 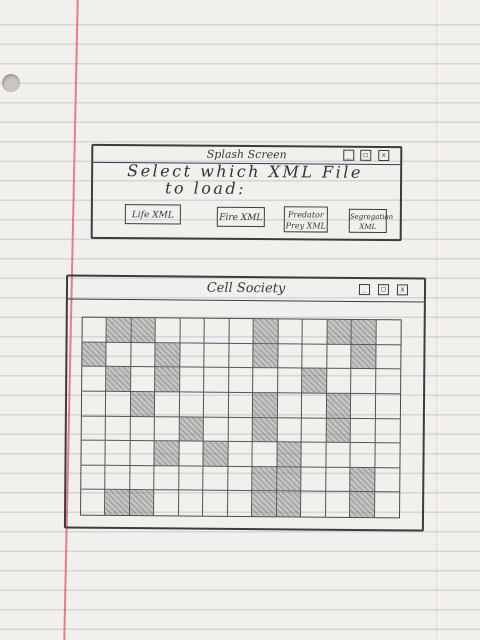 What do you see at coordinates (152, 214) in the screenshot?
I see `life-xml-button: Life XML` at bounding box center [152, 214].